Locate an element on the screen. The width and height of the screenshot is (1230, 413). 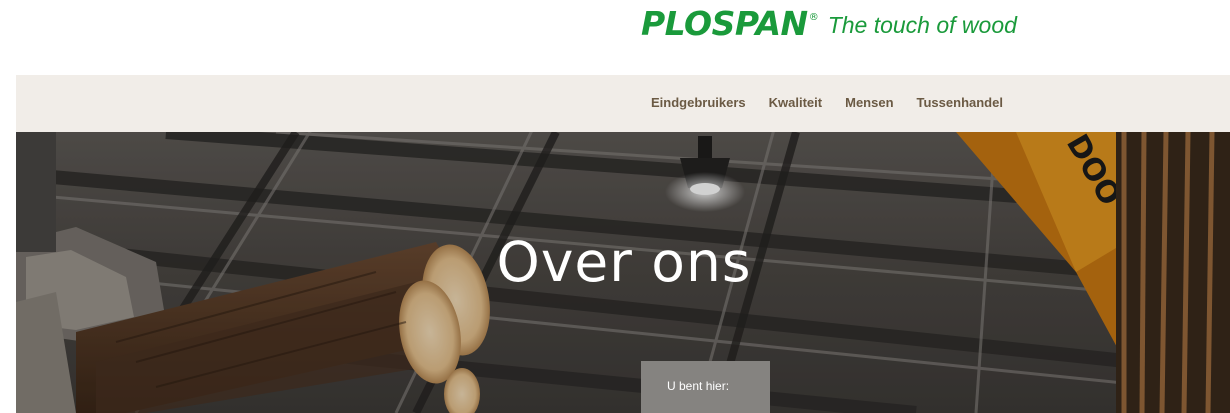
brand-logo: PLOSPAN® The touch of wood is located at coordinates (829, 23).